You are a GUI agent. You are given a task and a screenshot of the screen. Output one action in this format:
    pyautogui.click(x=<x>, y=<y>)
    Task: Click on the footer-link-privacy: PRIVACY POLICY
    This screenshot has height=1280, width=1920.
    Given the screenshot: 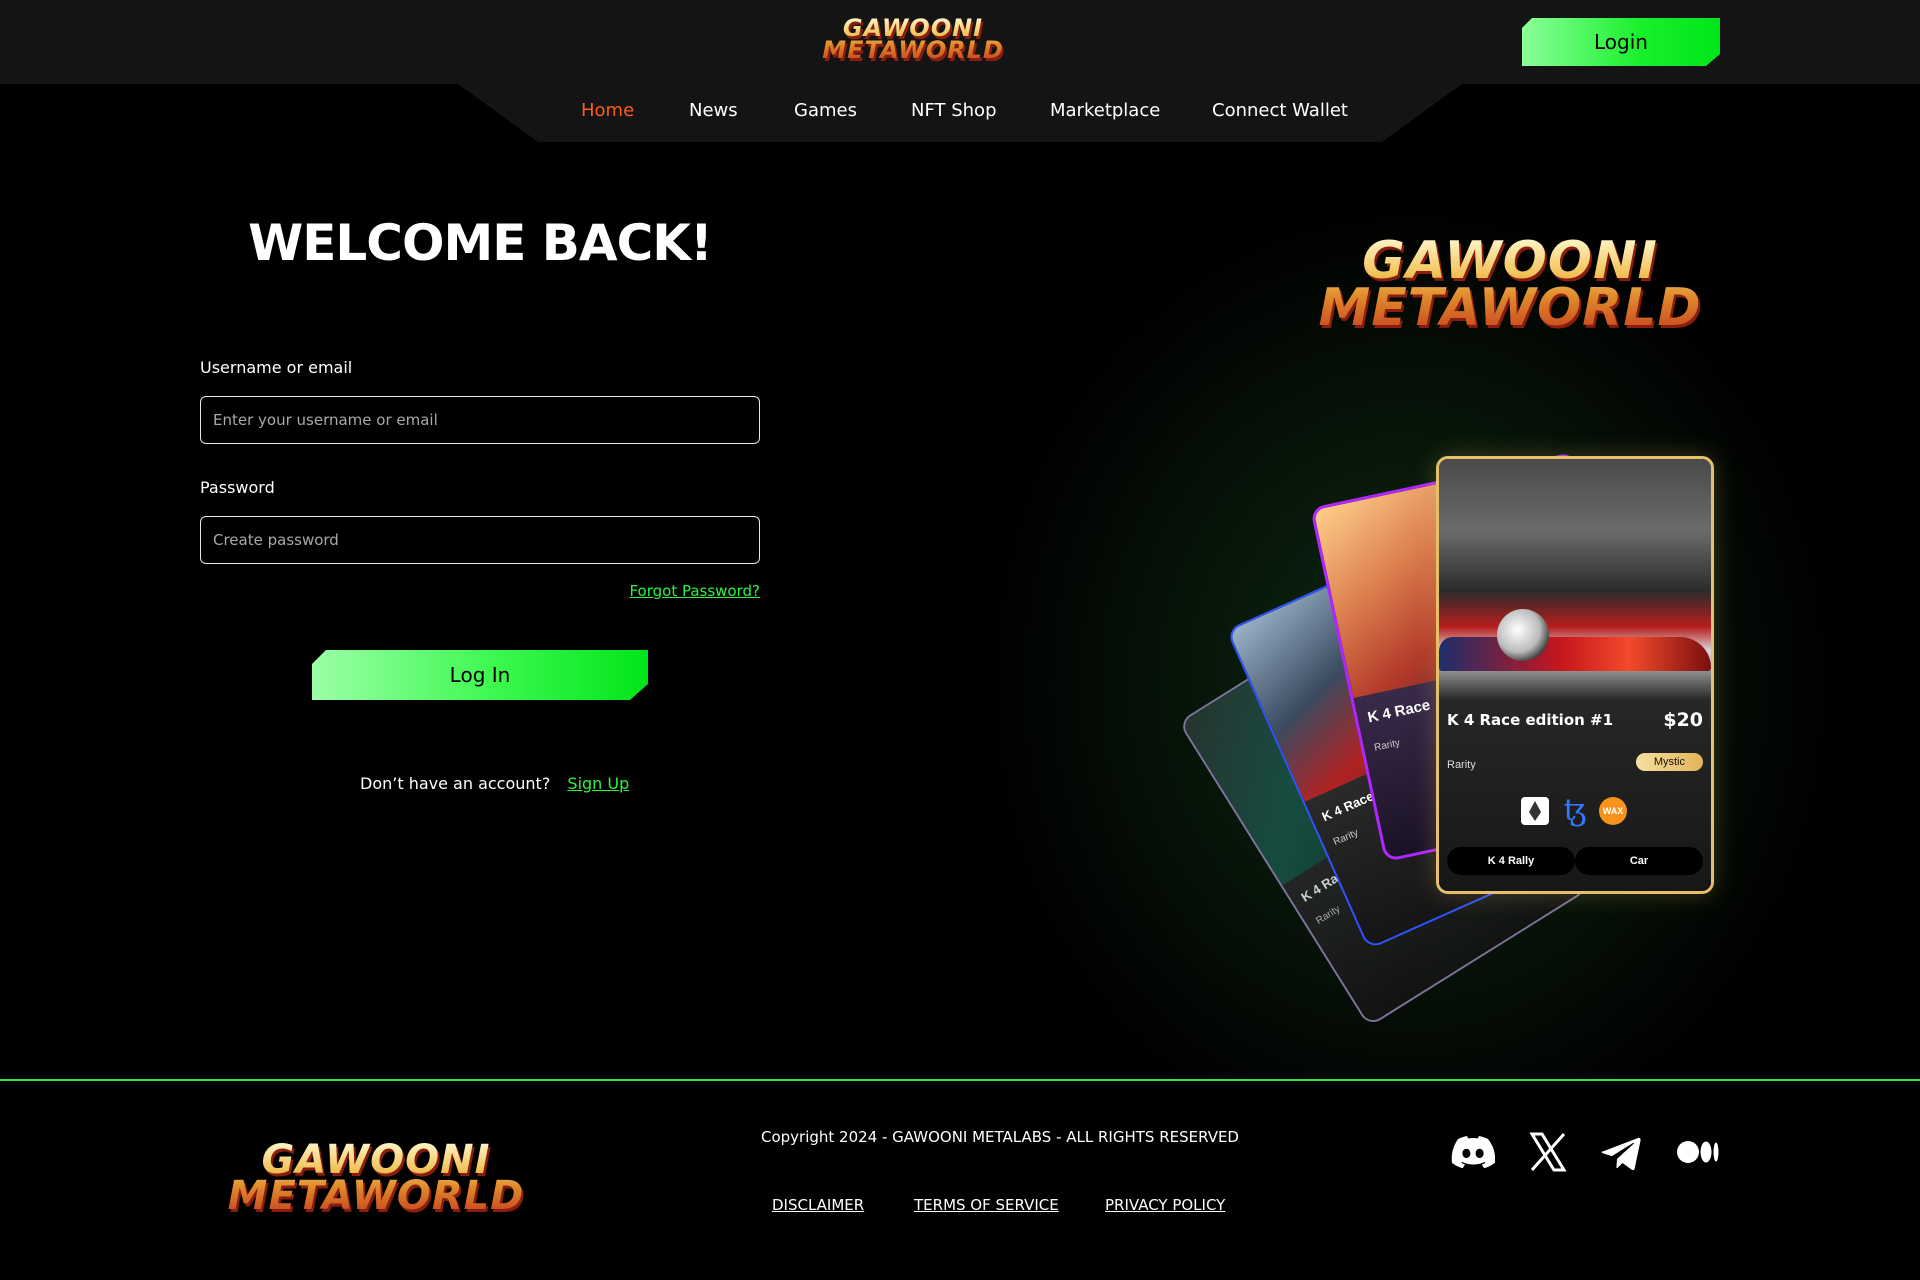 What is the action you would take?
    pyautogui.click(x=1165, y=1205)
    